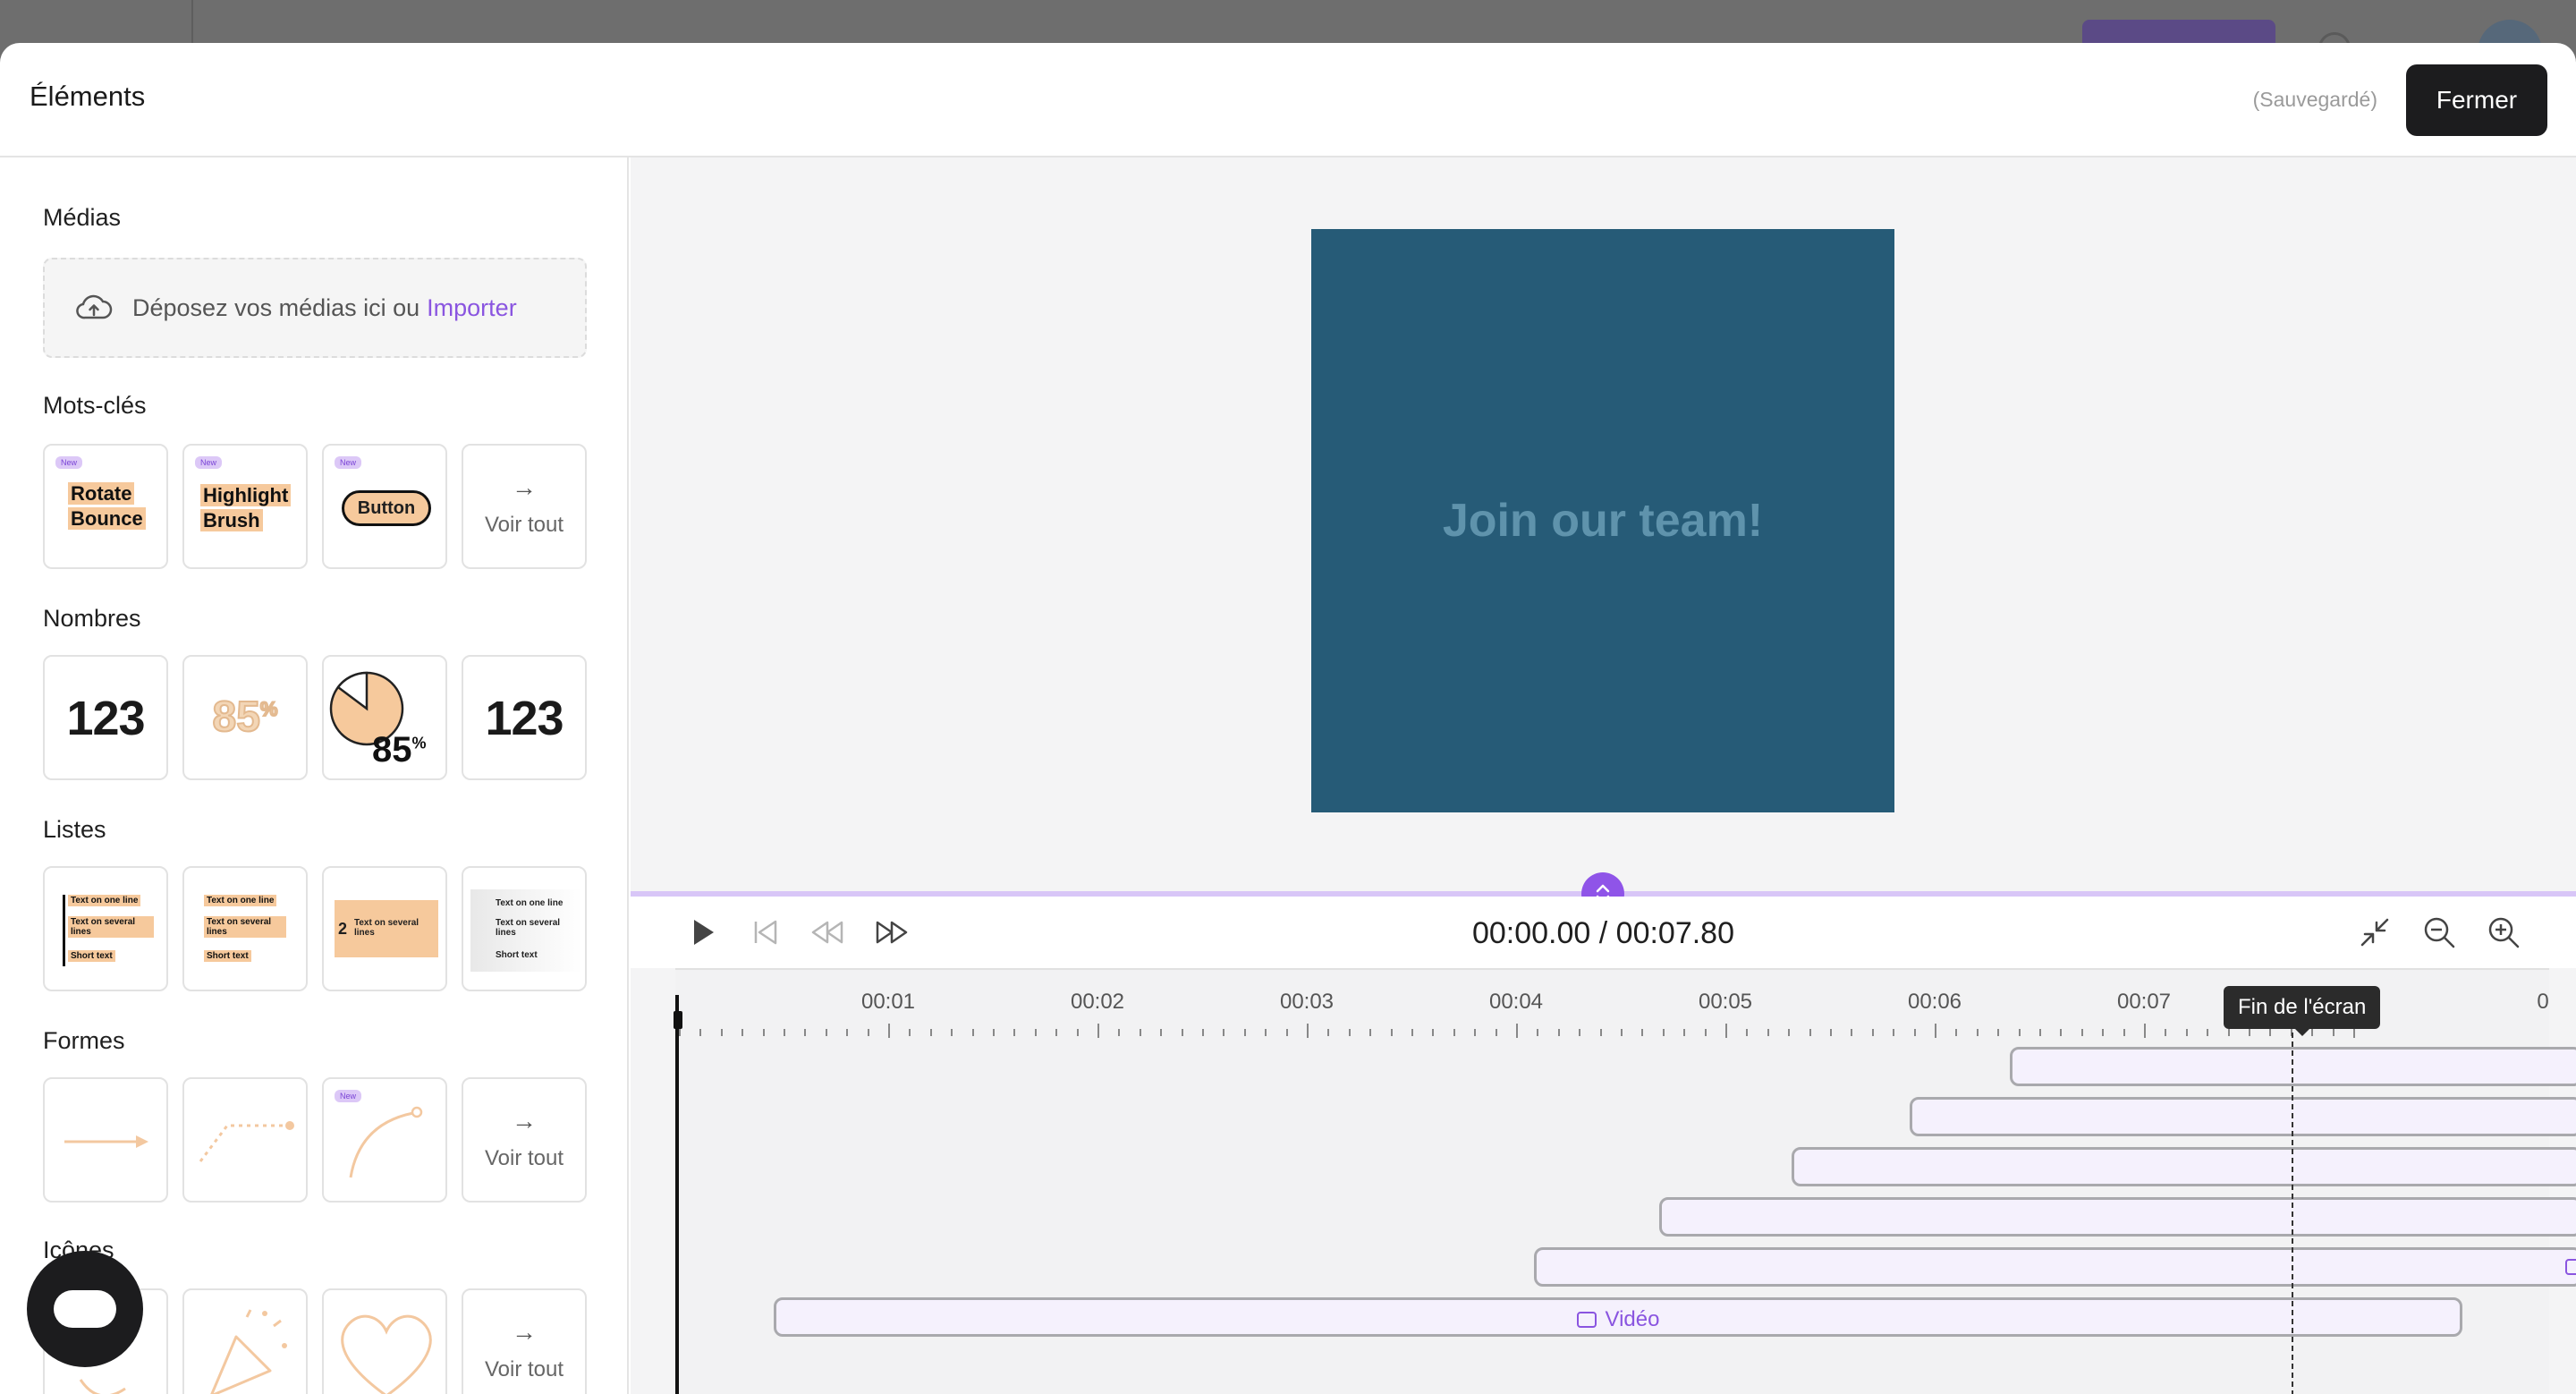 The height and width of the screenshot is (1394, 2576). Describe the element at coordinates (384, 717) in the screenshot. I see `number-pie-chart-tile: 85%` at that location.